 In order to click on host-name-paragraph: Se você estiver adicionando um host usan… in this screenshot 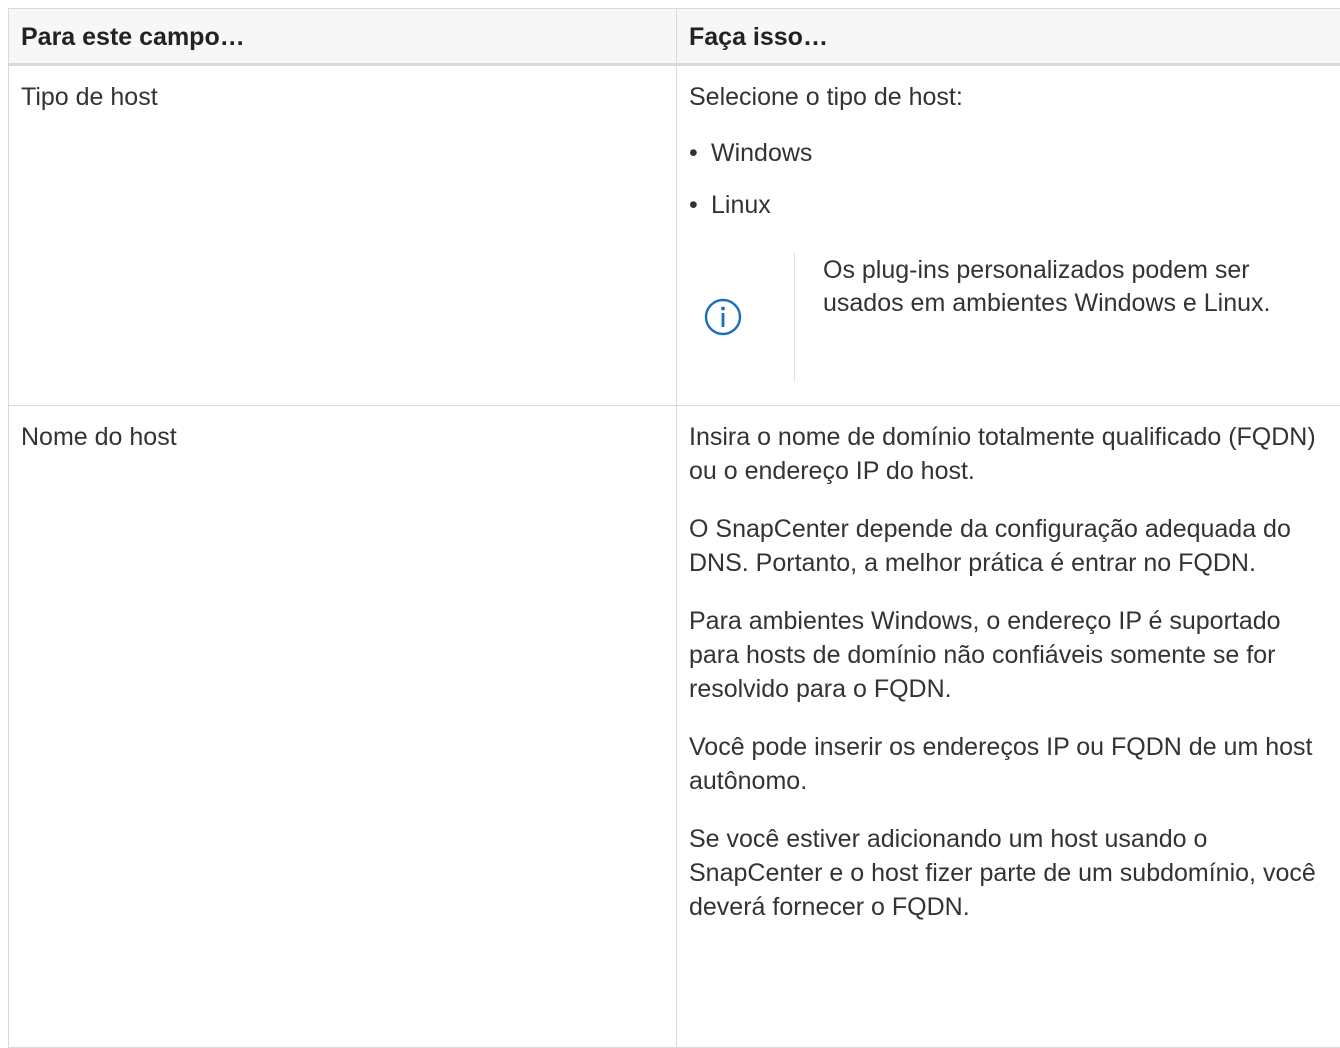, I will do `click(1008, 873)`.